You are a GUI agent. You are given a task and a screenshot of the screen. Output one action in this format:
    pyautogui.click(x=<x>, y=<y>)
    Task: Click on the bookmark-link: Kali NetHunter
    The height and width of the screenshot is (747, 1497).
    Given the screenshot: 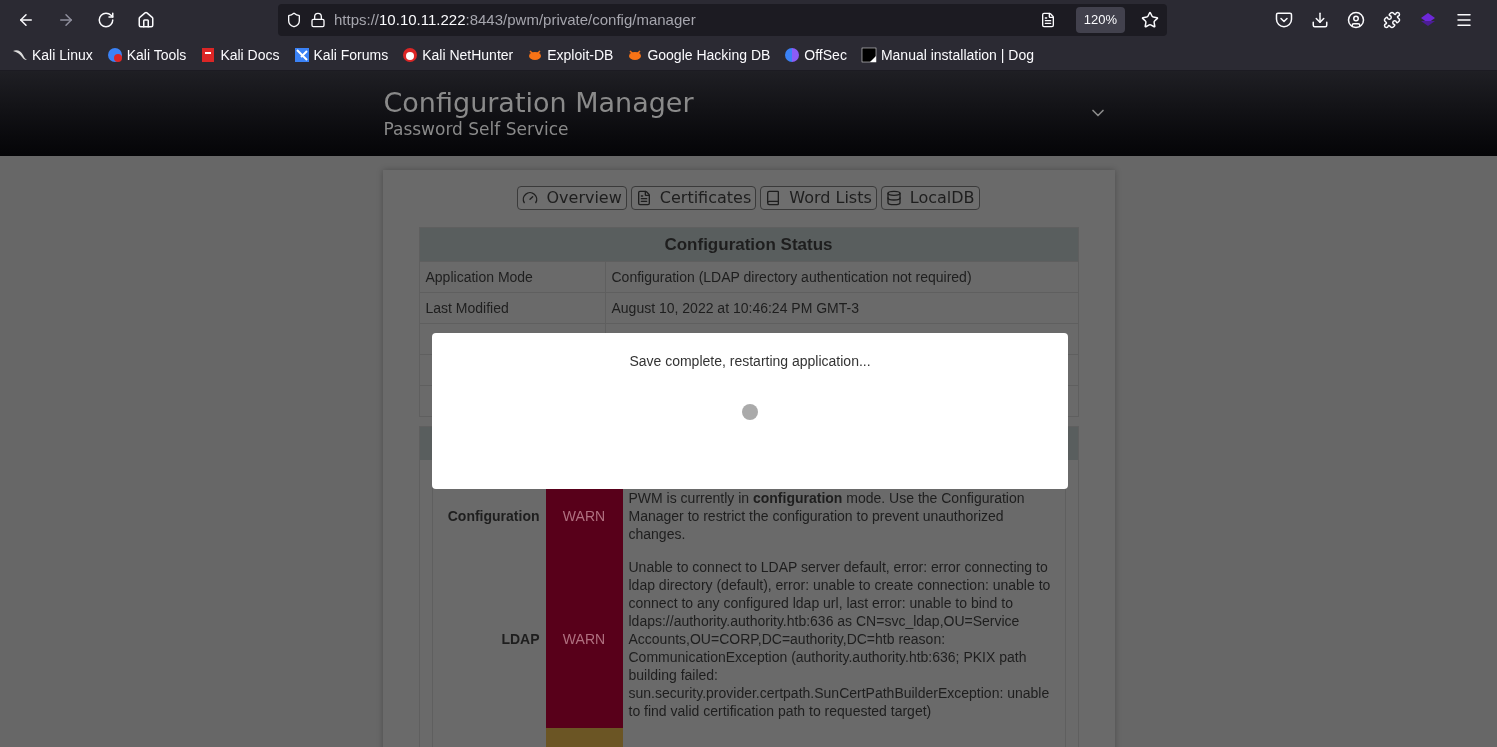 What is the action you would take?
    pyautogui.click(x=458, y=55)
    